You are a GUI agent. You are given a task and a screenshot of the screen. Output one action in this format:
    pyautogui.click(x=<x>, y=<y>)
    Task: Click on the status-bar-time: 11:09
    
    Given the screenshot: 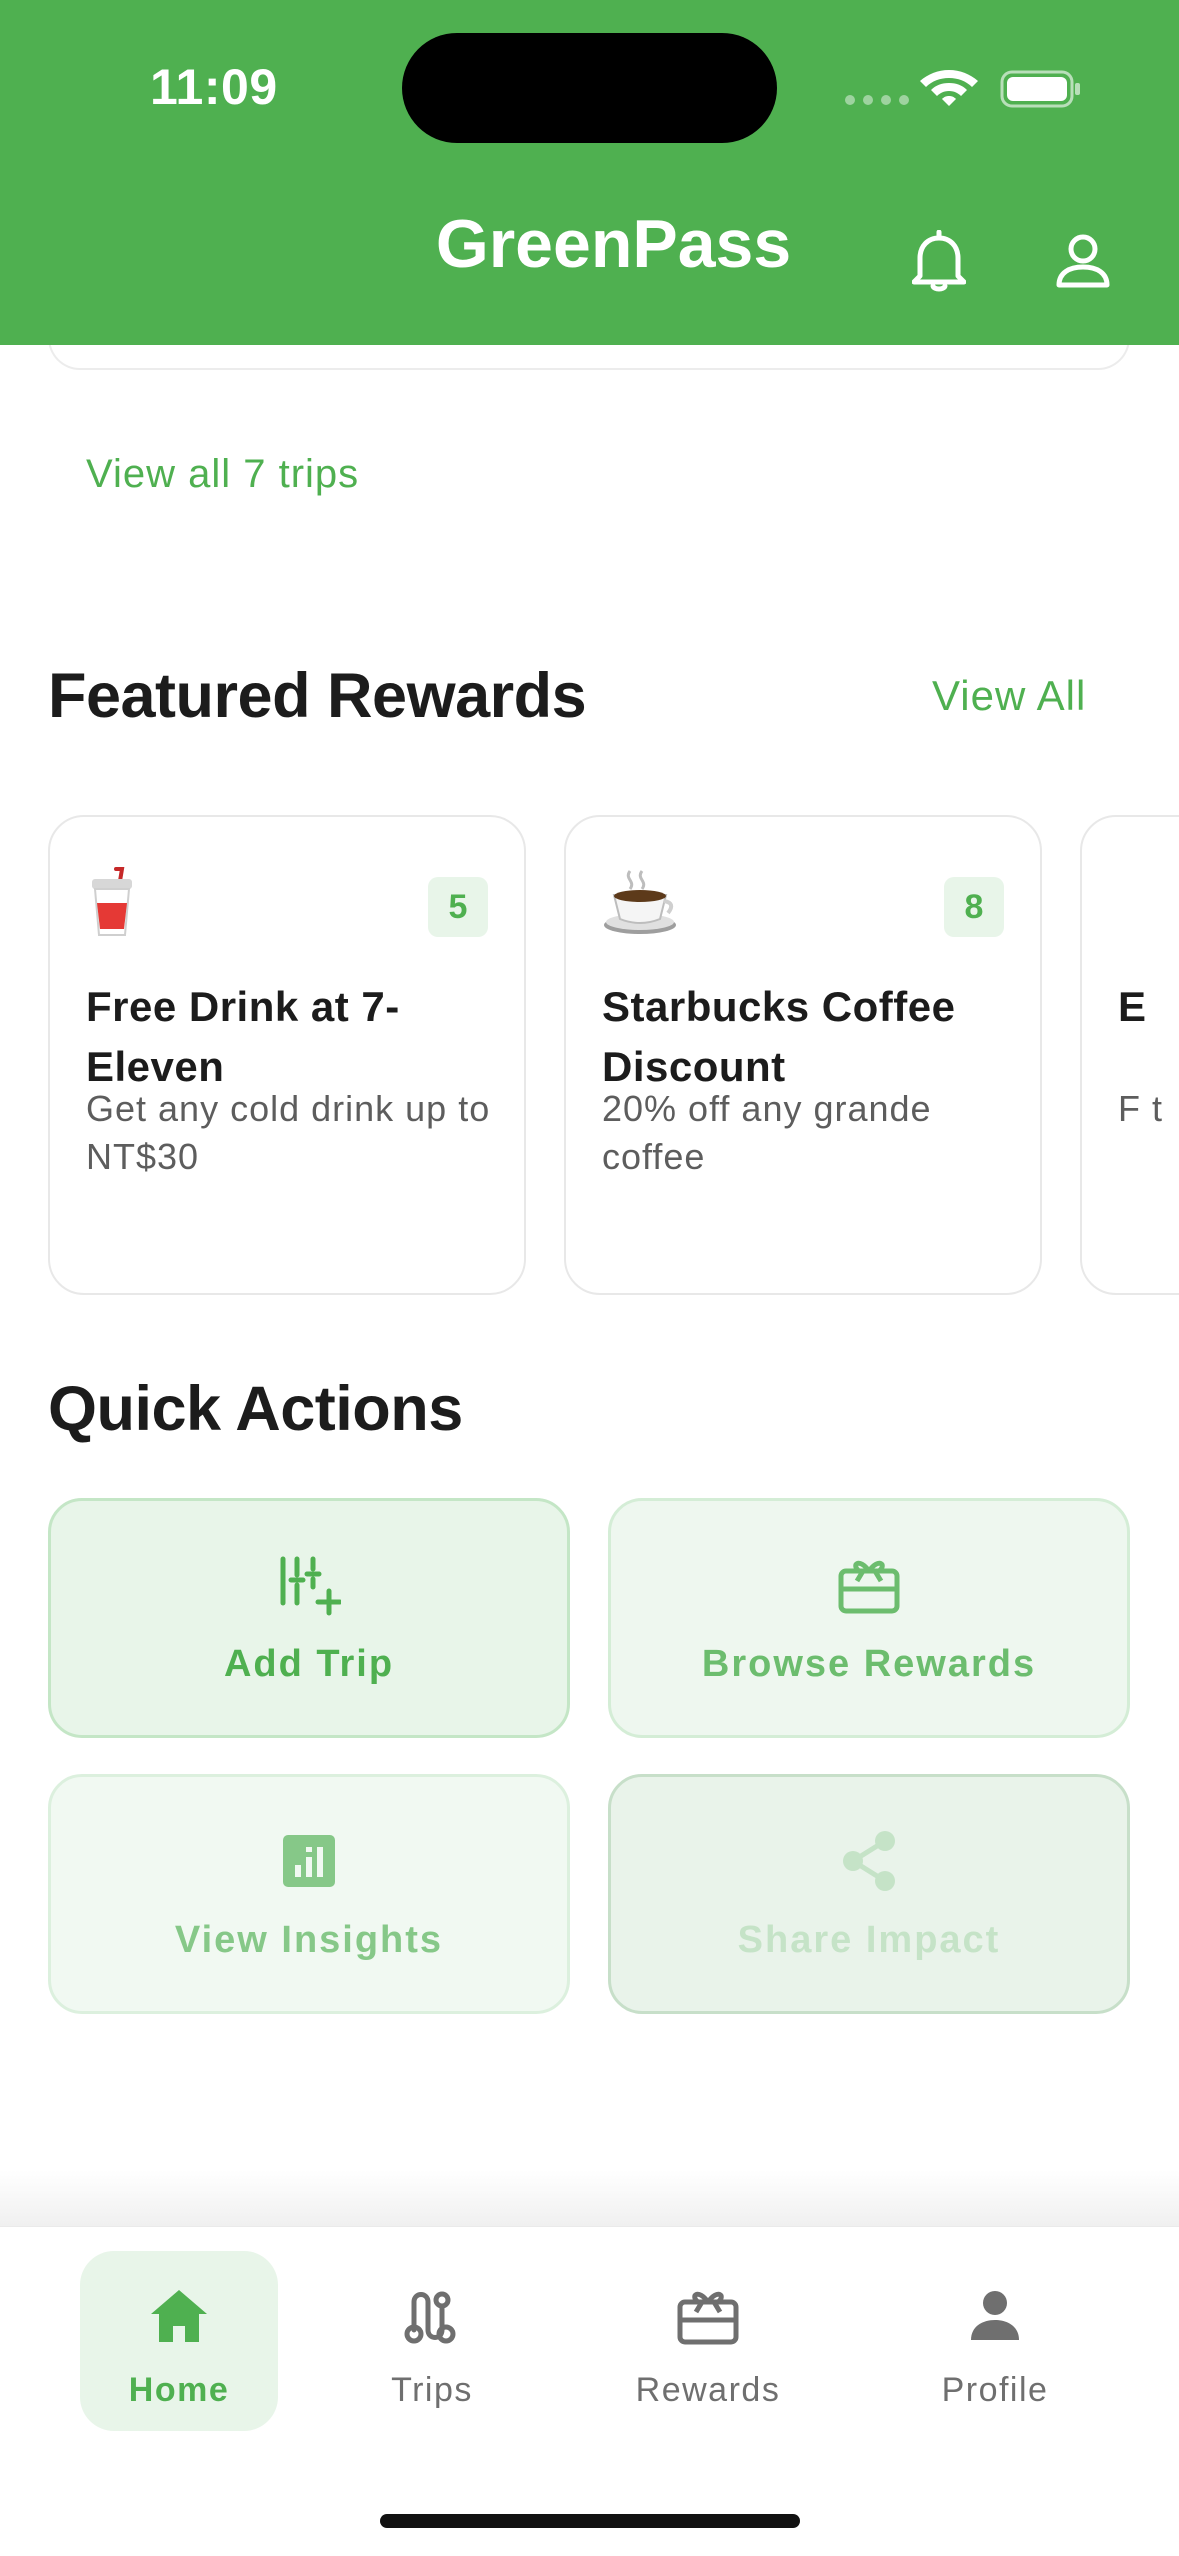 What is the action you would take?
    pyautogui.click(x=214, y=87)
    